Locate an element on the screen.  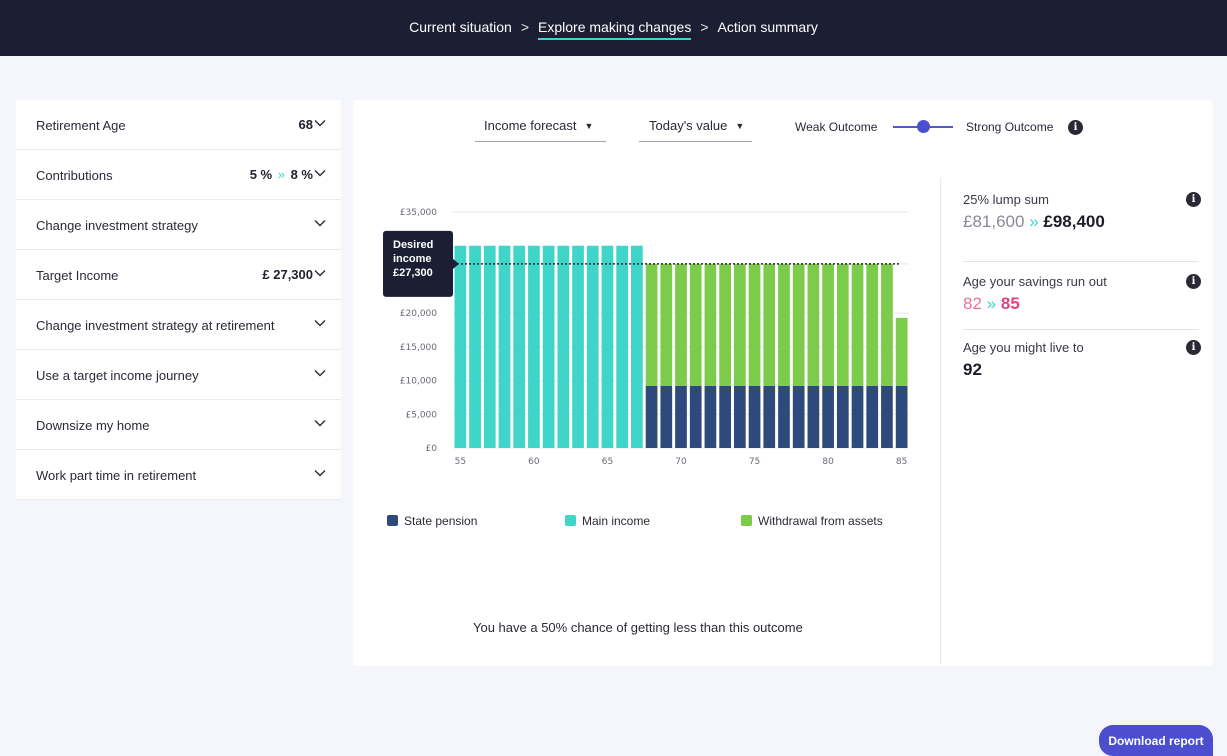
sidebar-item-change-investment-strategy: Change investment strategy is located at coordinates (178, 225).